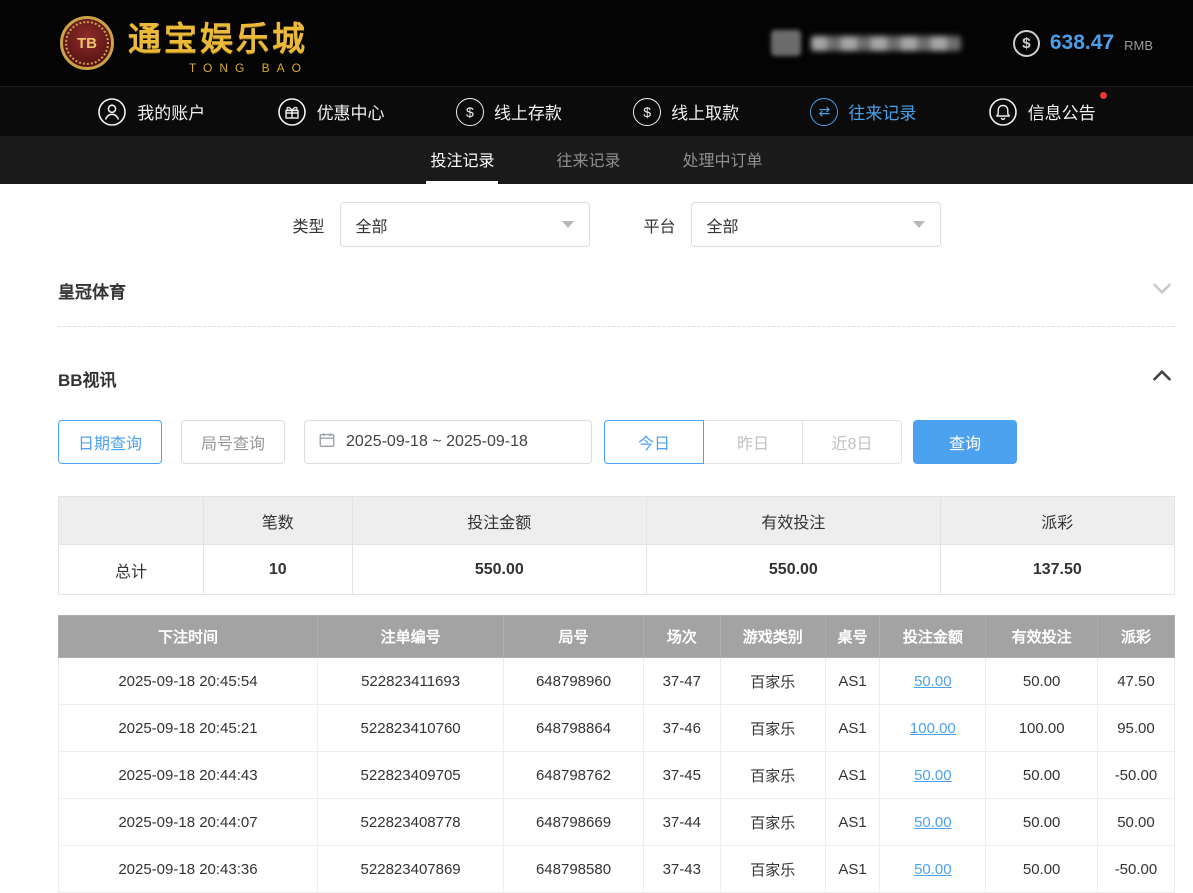  I want to click on nav-label: 往来记录, so click(882, 113).